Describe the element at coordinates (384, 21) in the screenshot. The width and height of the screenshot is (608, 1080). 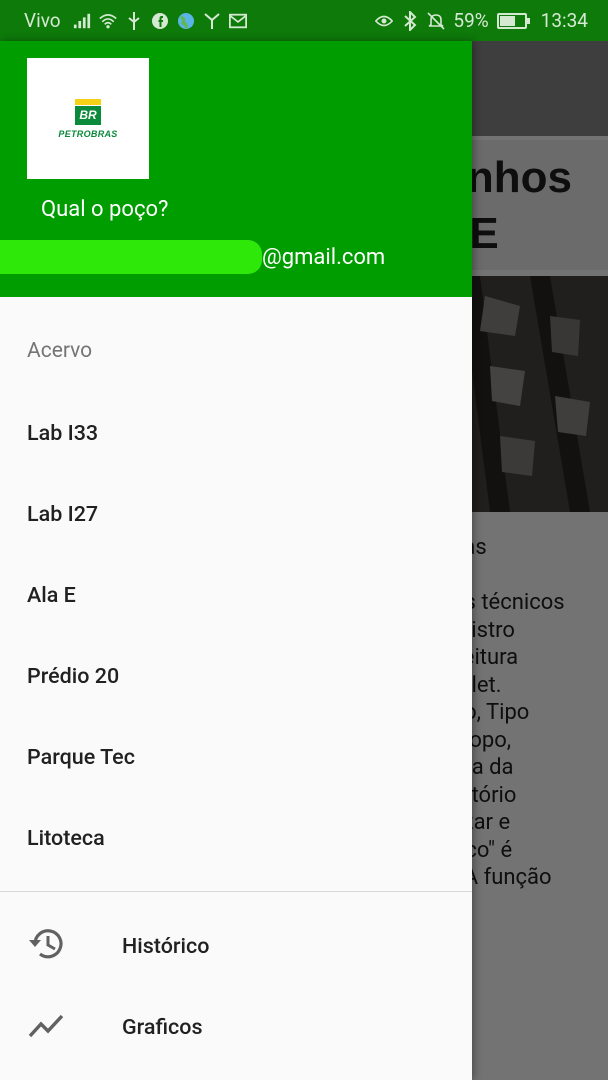
I see `eye-icon` at that location.